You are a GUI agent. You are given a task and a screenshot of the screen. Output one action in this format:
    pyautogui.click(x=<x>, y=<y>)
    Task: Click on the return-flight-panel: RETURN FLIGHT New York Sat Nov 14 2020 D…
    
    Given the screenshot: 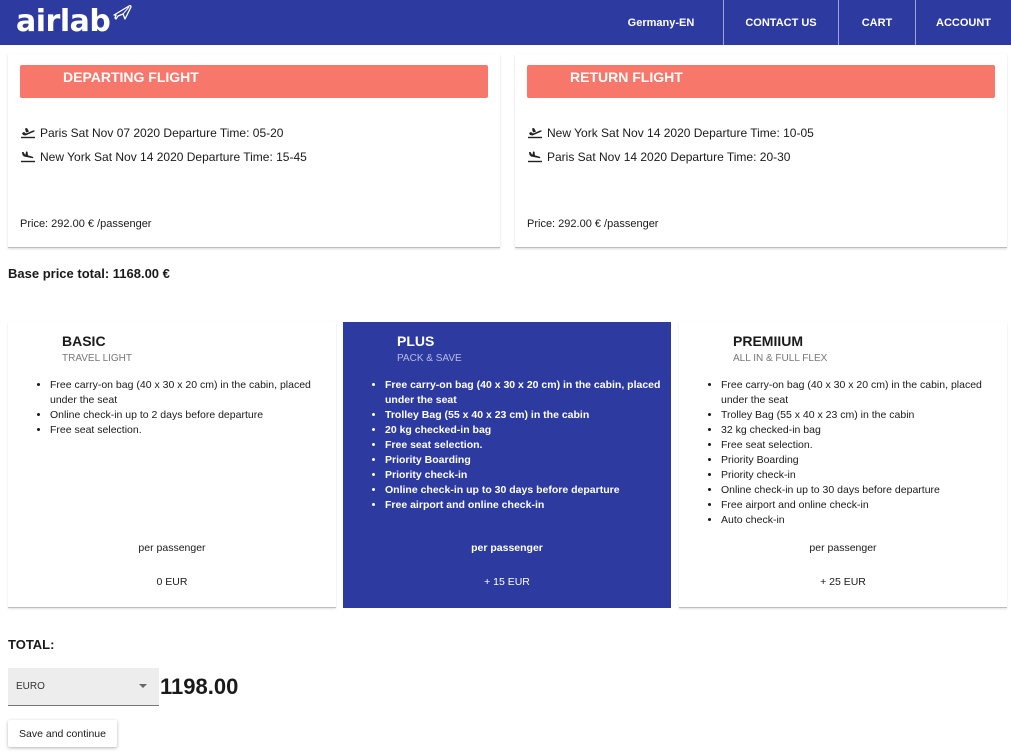 What is the action you would take?
    pyautogui.click(x=761, y=151)
    